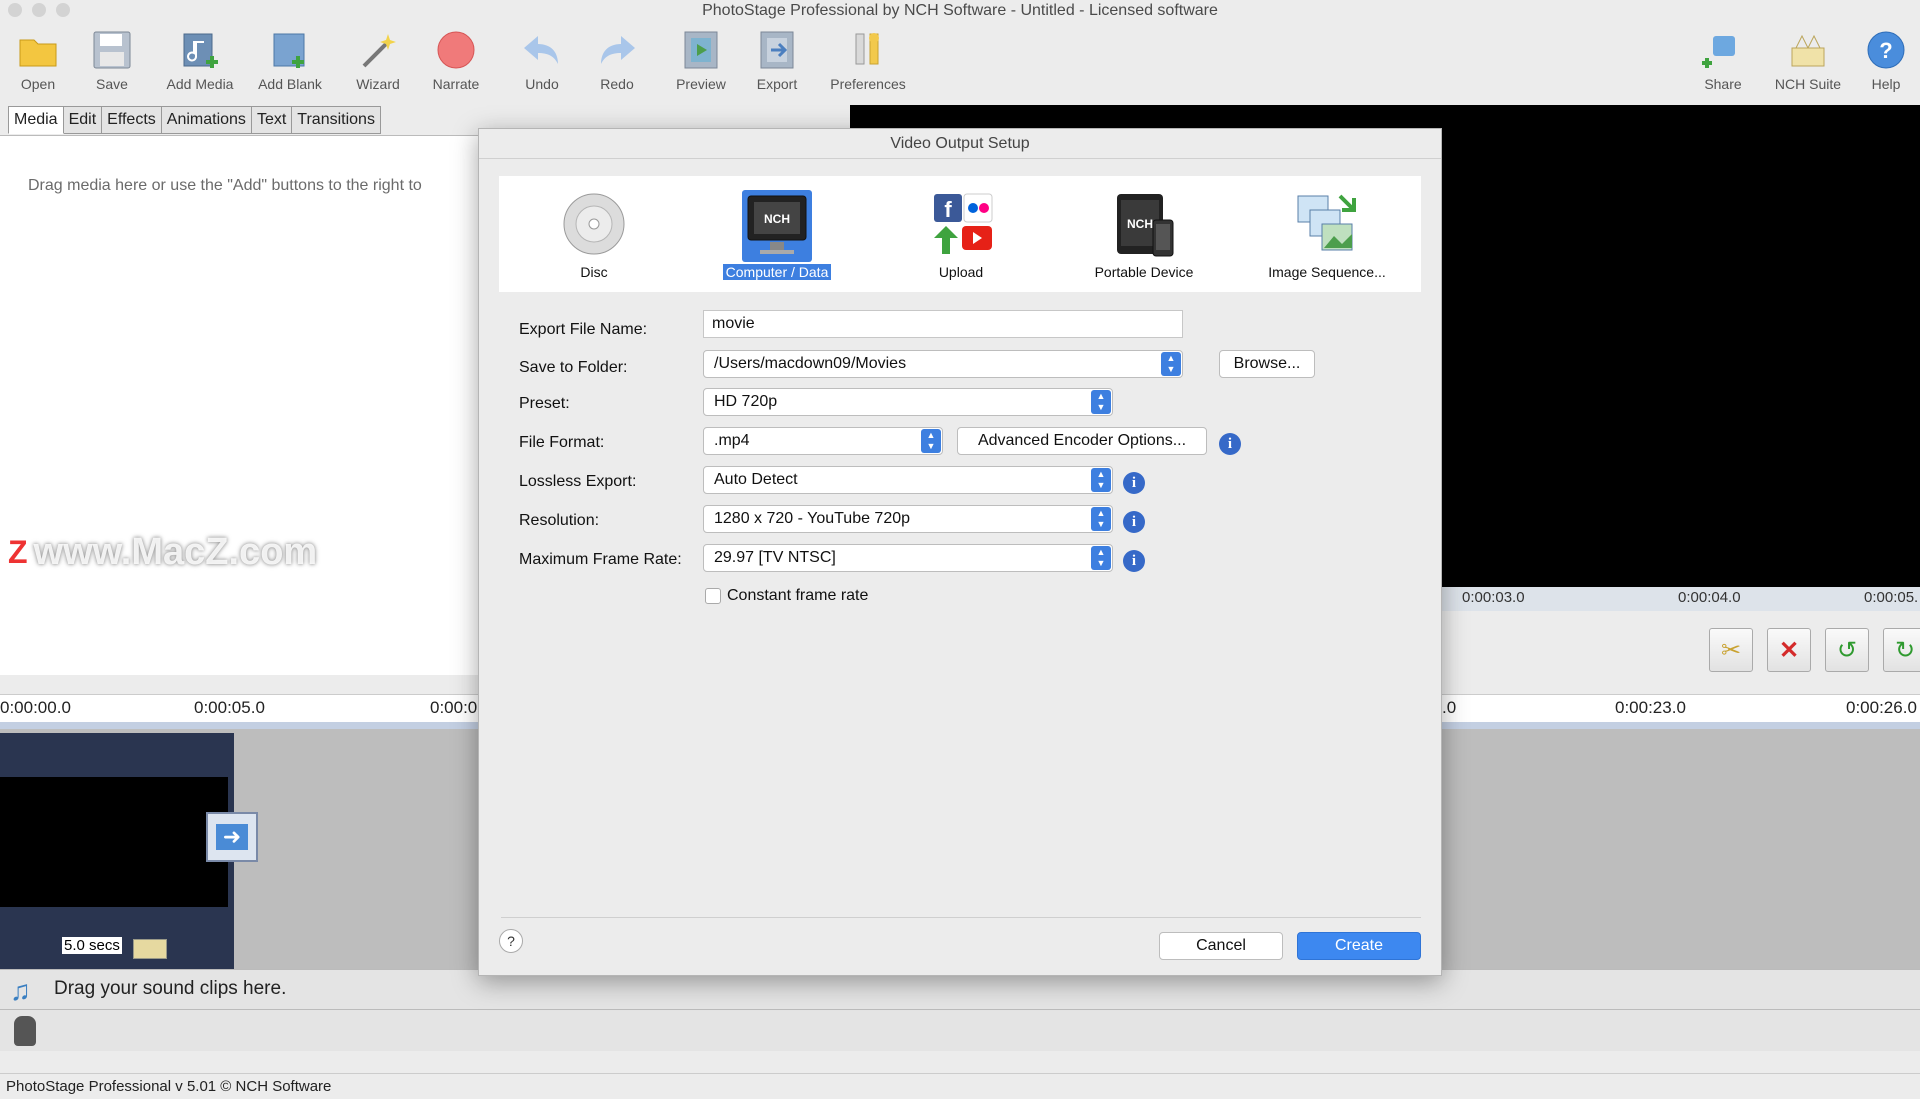 This screenshot has width=1920, height=1099. What do you see at coordinates (1134, 483) in the screenshot?
I see `lossless-info-icon: i` at bounding box center [1134, 483].